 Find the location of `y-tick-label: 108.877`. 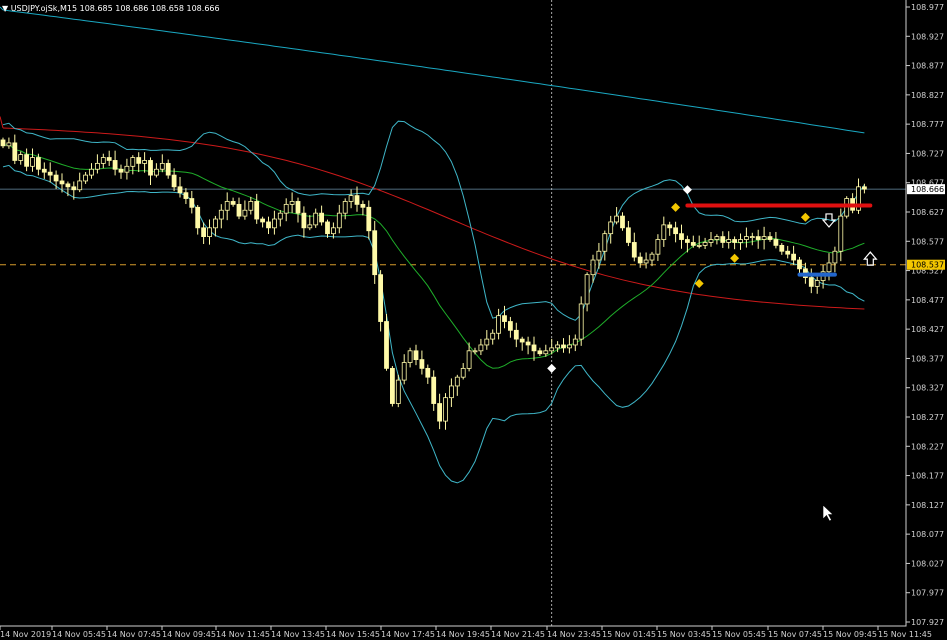

y-tick-label: 108.877 is located at coordinates (927, 66).